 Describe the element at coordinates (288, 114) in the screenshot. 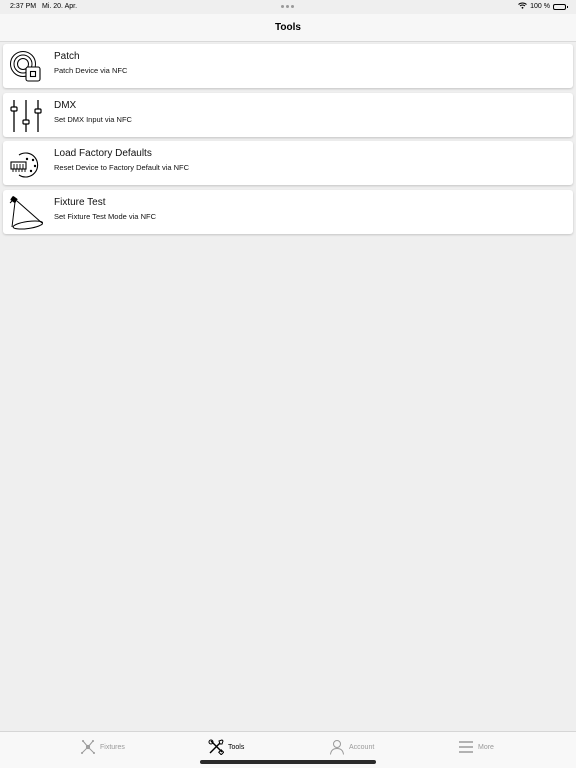

I see `tool-item-dmx: DMX Set DMX Input via NFC` at that location.